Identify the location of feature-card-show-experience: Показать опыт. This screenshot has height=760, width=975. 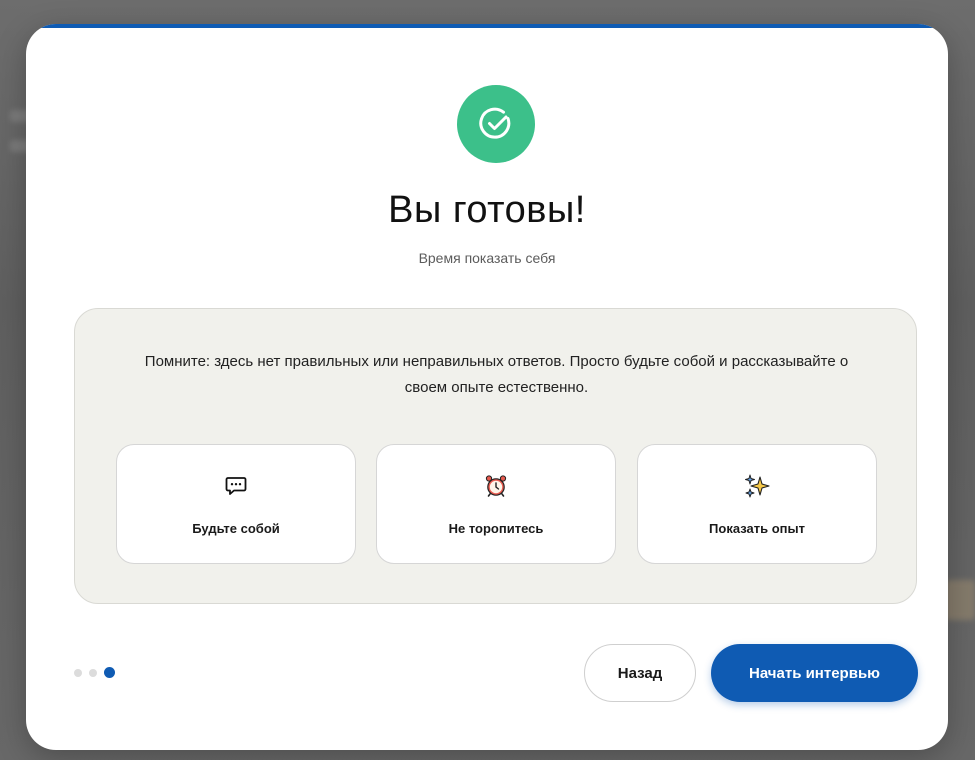
(757, 504).